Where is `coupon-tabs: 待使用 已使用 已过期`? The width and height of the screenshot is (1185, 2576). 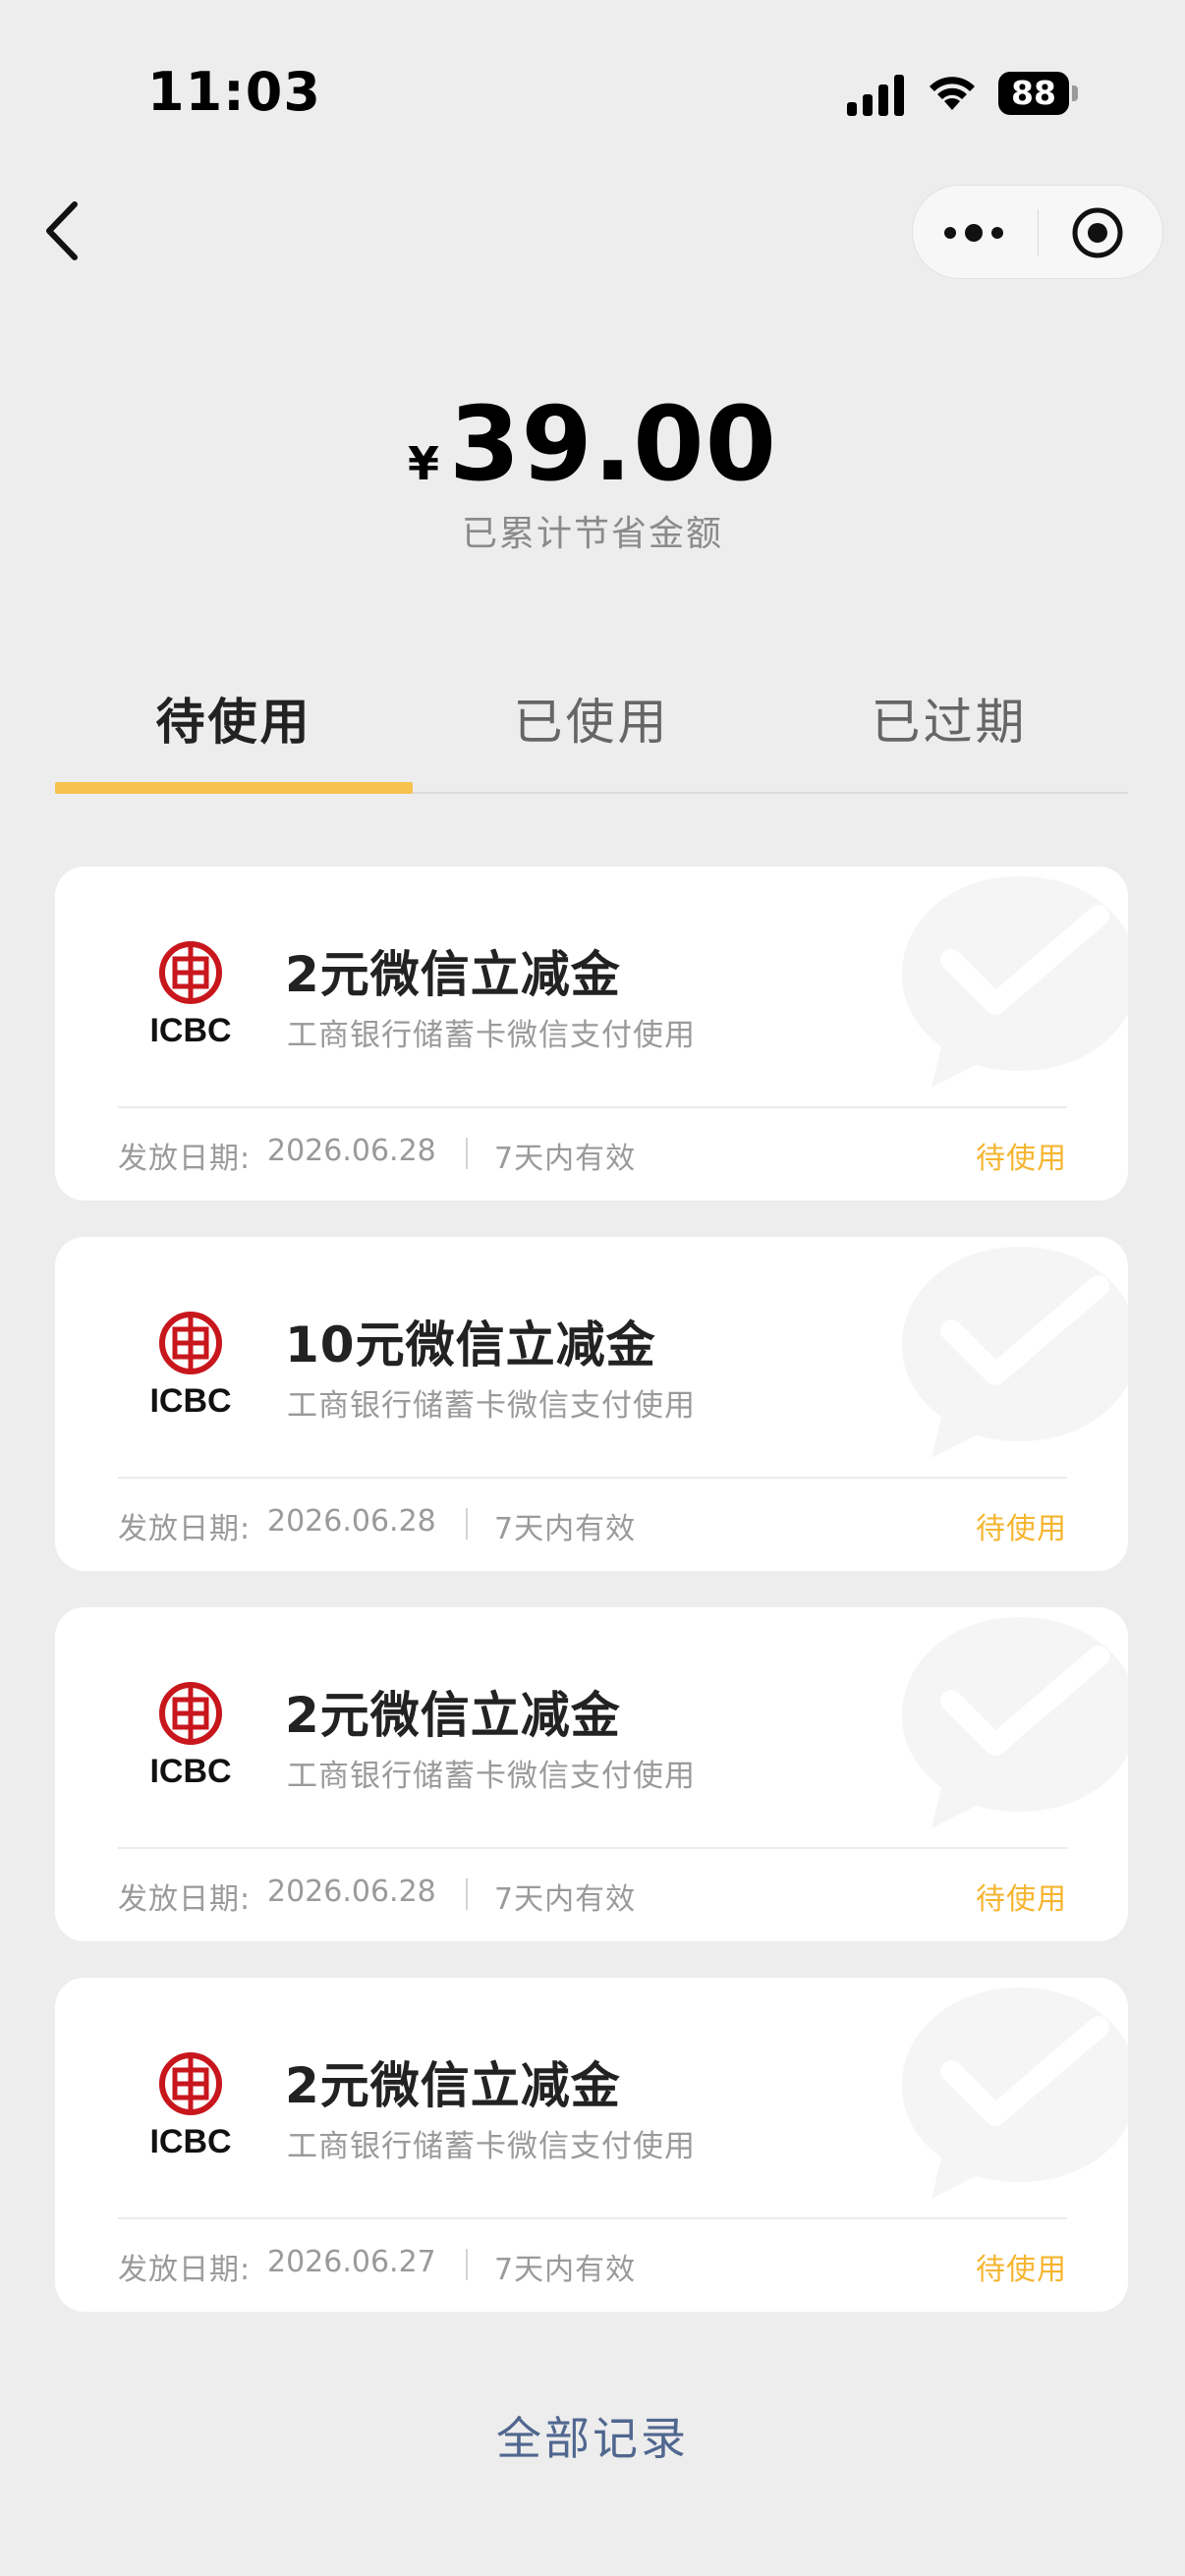
coupon-tabs: 待使用 已使用 已过期 is located at coordinates (592, 736).